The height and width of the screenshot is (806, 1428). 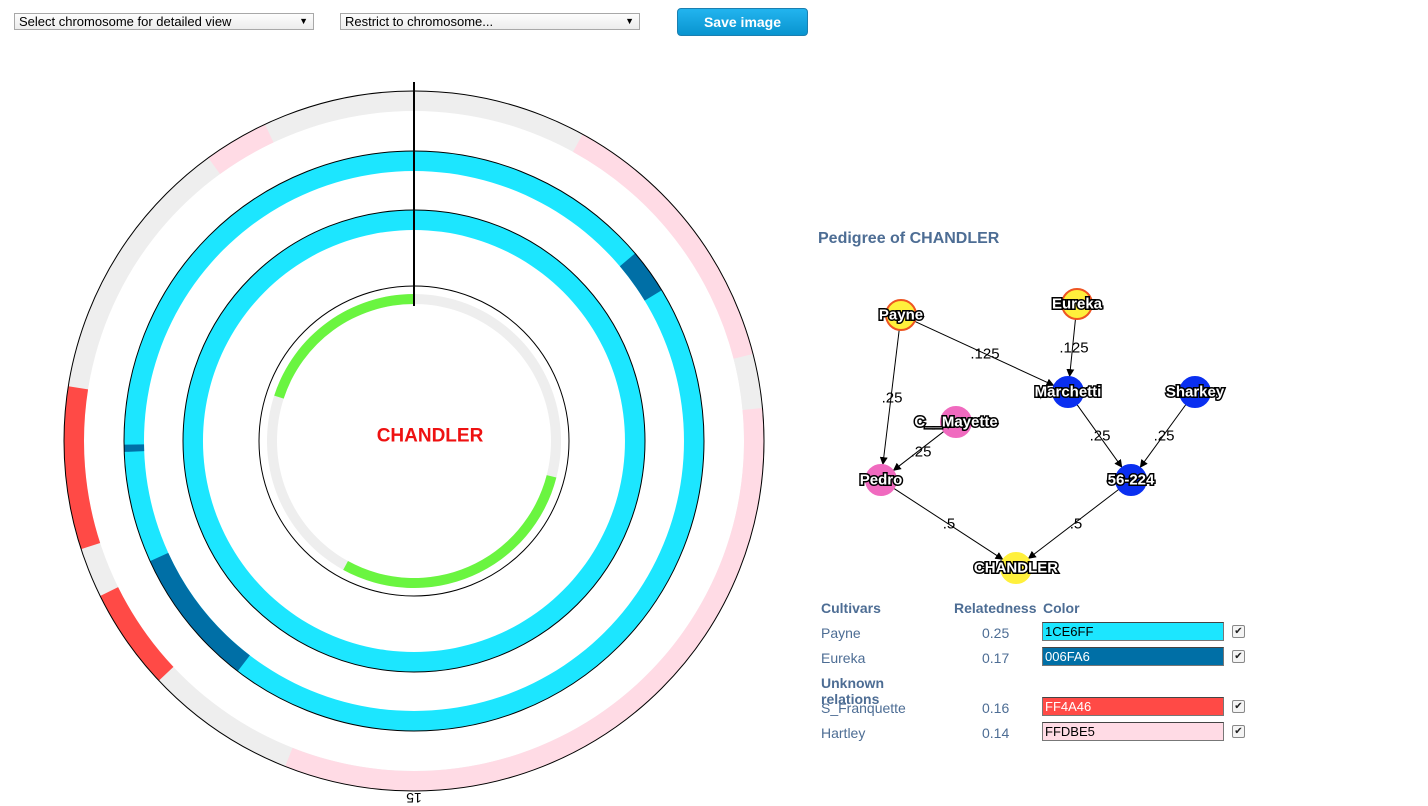 I want to click on legend-relatedness-value: 0.25, so click(x=996, y=633).